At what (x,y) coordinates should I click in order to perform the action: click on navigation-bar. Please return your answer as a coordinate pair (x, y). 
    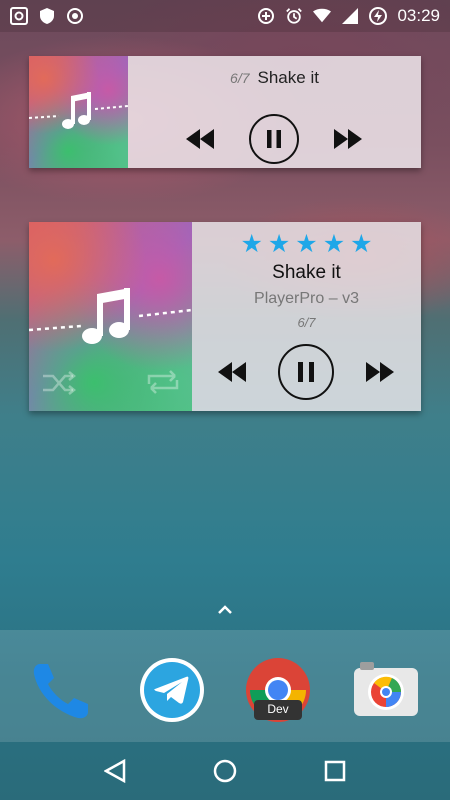
    Looking at the image, I should click on (225, 771).